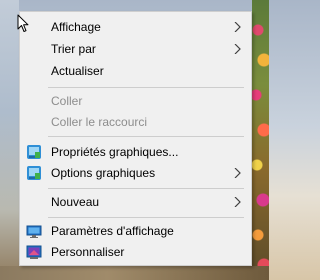 The image size is (320, 280). Describe the element at coordinates (135, 202) in the screenshot. I see `menu-item-nouveau: Nouveau` at that location.